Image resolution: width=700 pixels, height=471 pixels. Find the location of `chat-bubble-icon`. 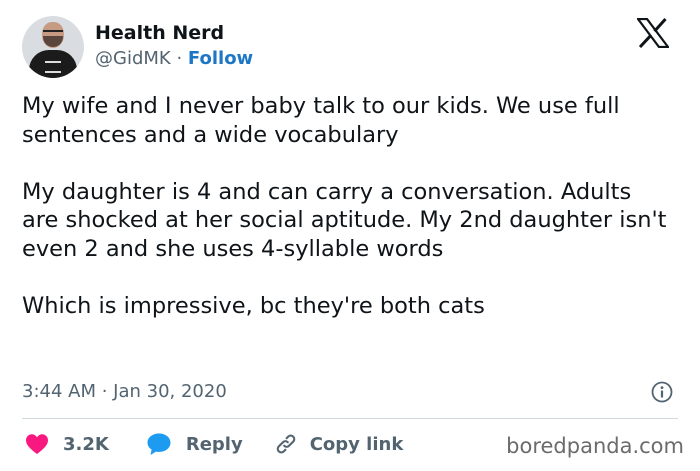

chat-bubble-icon is located at coordinates (159, 444).